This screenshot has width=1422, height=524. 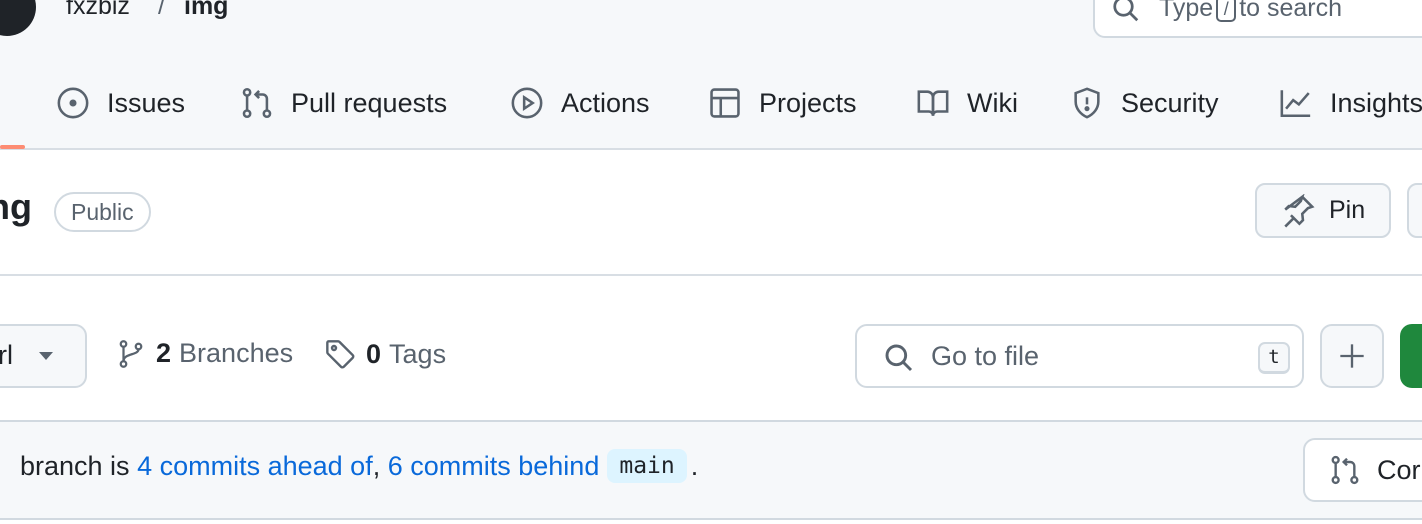 I want to click on play-icon, so click(x=527, y=103).